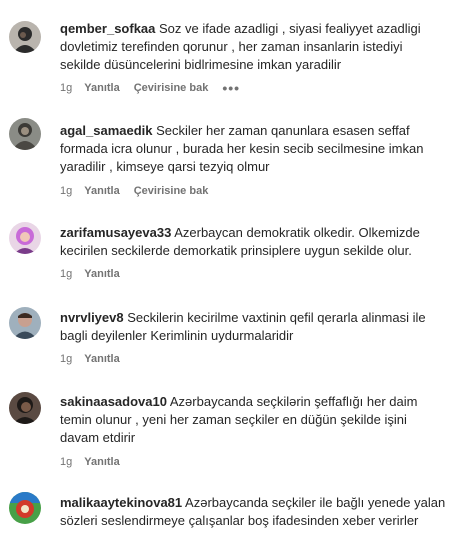 The image size is (455, 557). What do you see at coordinates (121, 502) in the screenshot?
I see `comment-username: malikaaytekinova81` at bounding box center [121, 502].